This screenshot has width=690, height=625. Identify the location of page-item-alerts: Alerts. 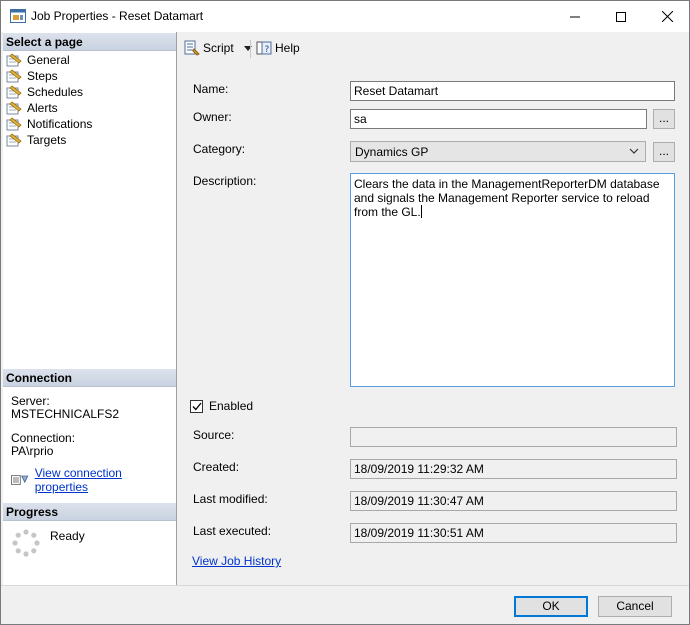
(49, 108).